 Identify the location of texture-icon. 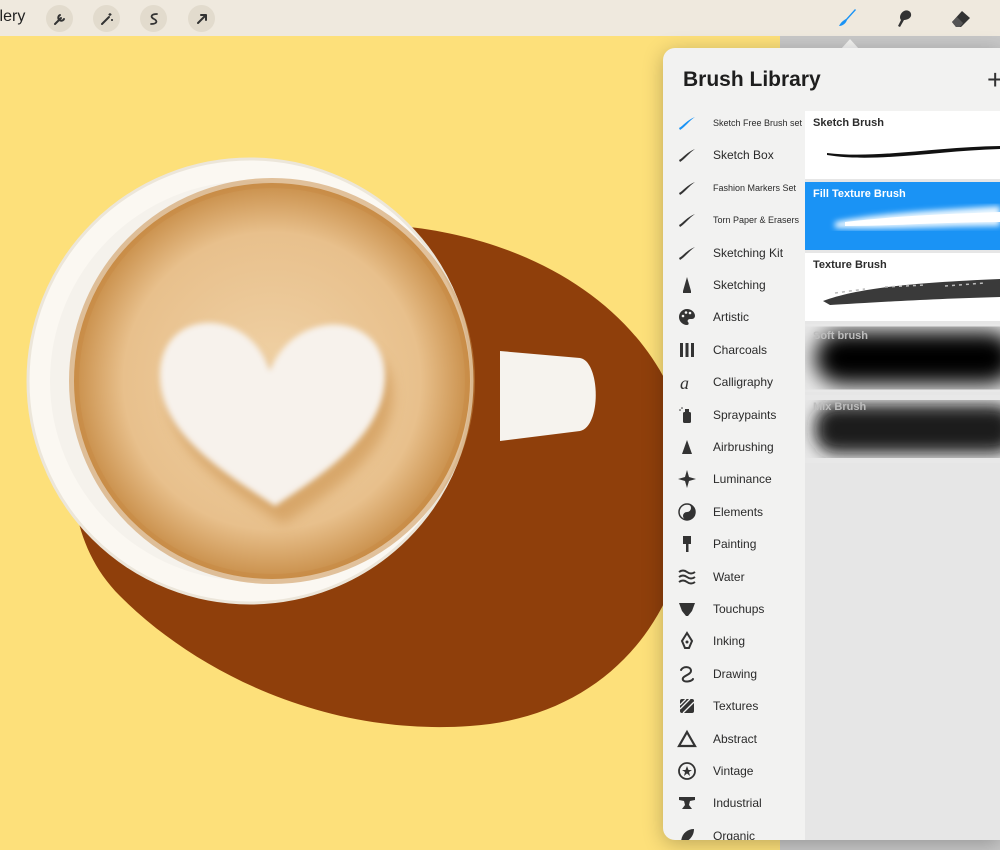
(687, 706).